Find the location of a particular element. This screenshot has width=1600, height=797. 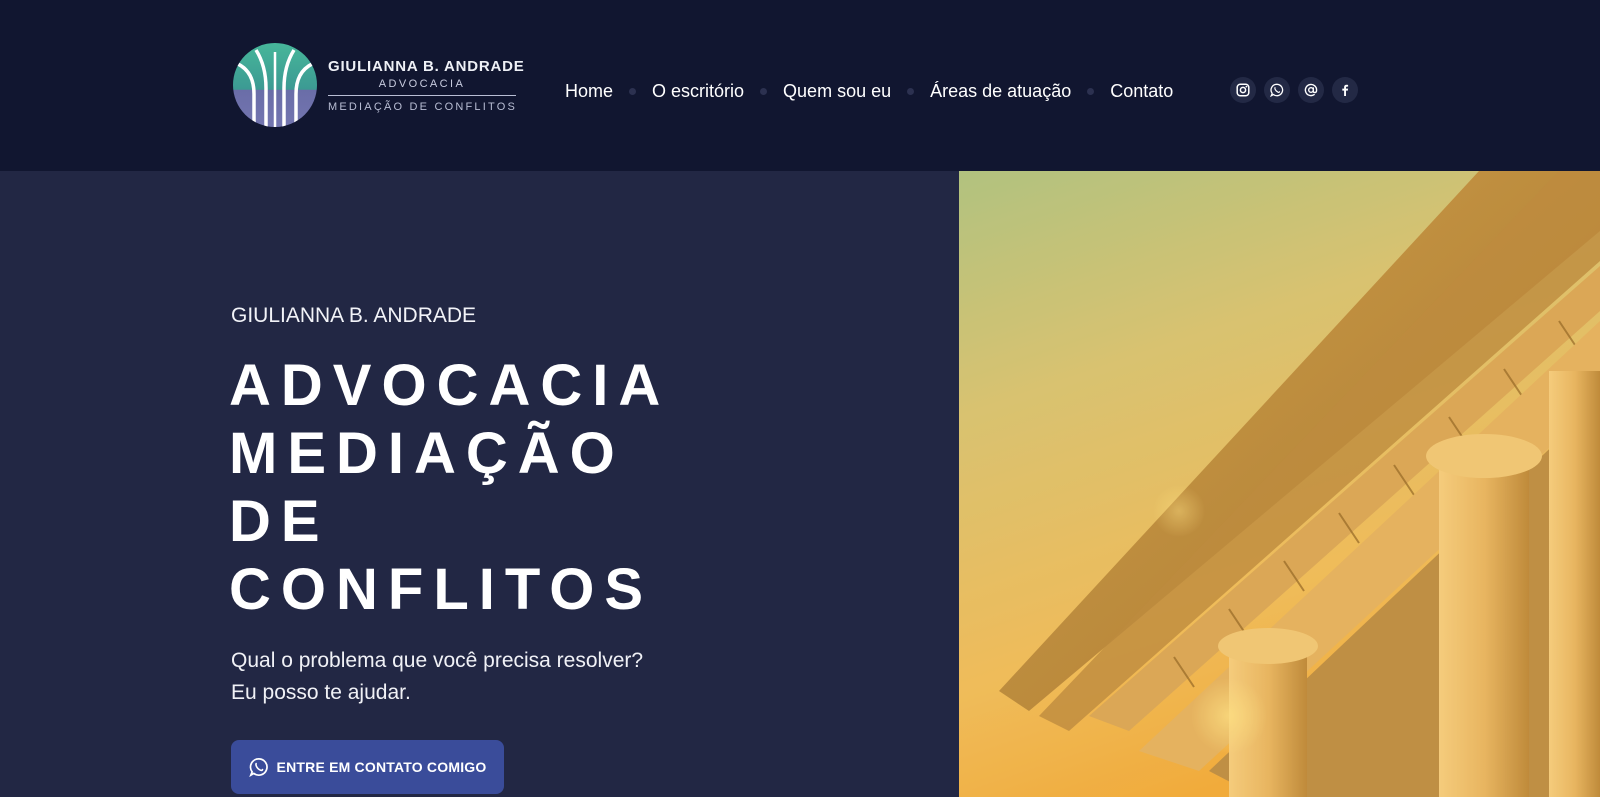

contact-cta-button: ENTRE EM CONTATO COMIGO is located at coordinates (367, 767).